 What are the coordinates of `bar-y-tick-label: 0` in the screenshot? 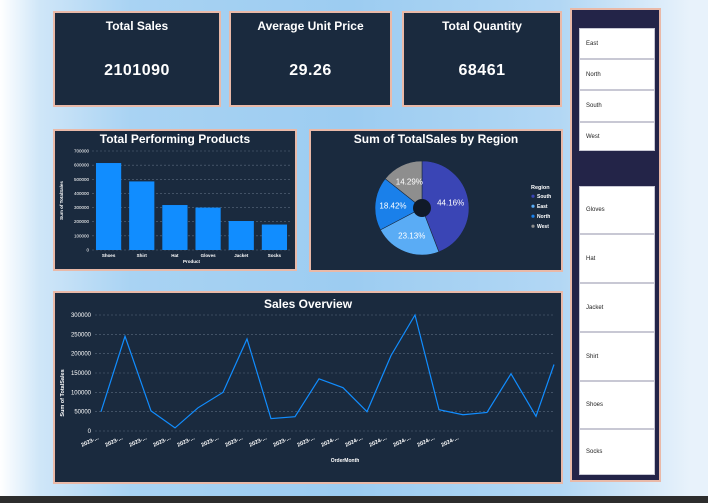 It's located at (87, 250).